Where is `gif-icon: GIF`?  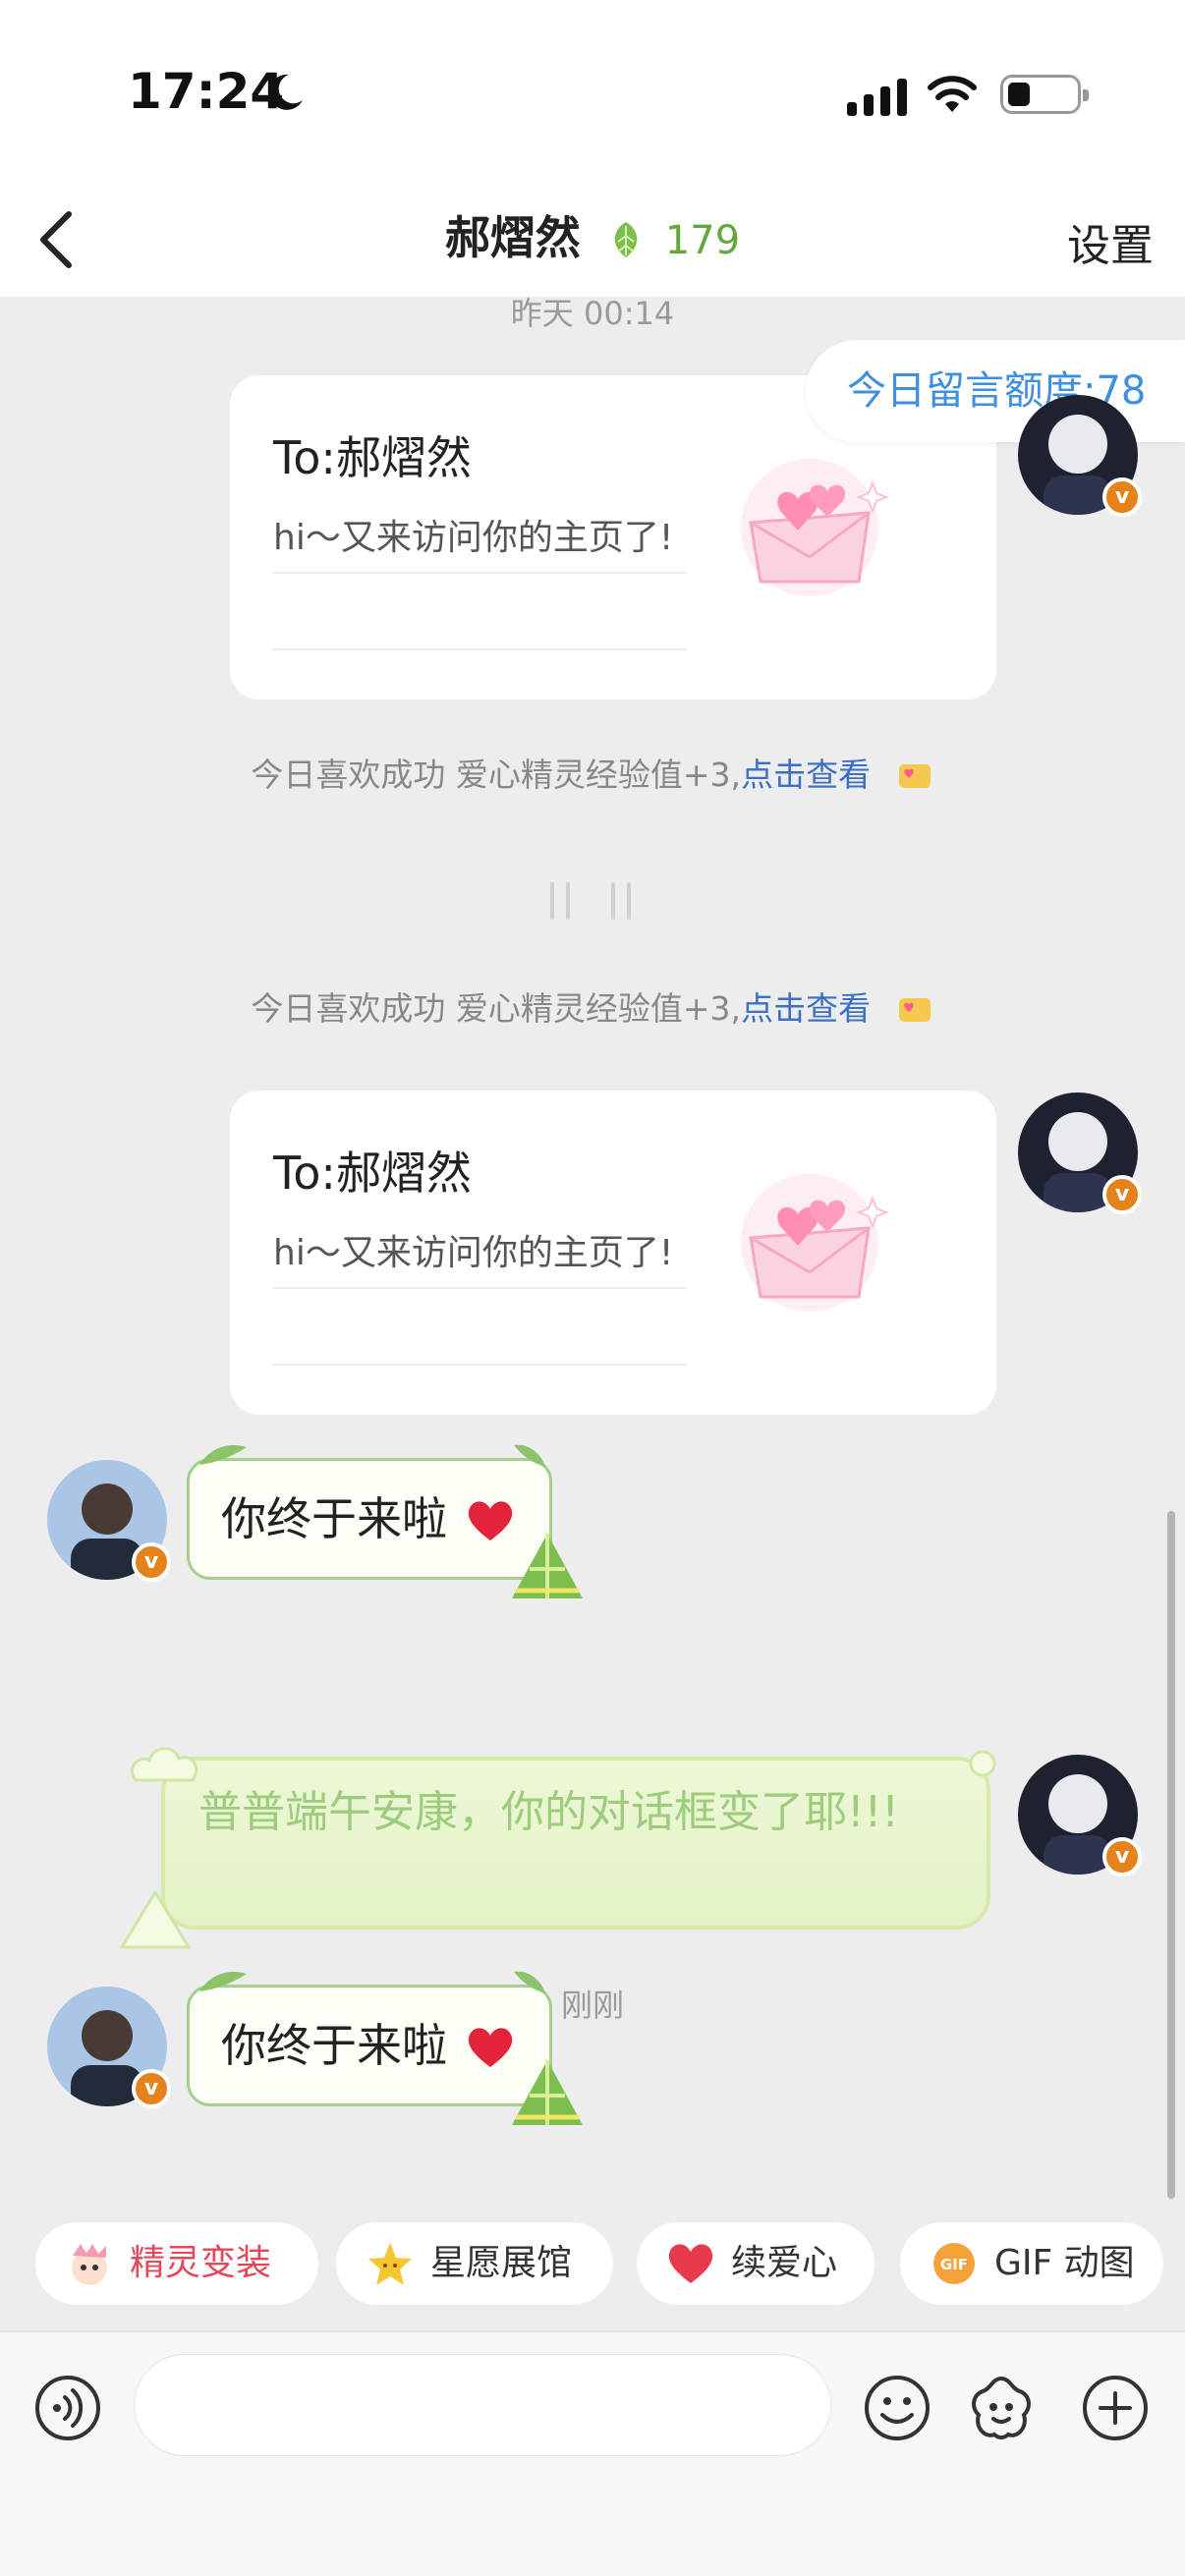
gif-icon: GIF is located at coordinates (954, 2263).